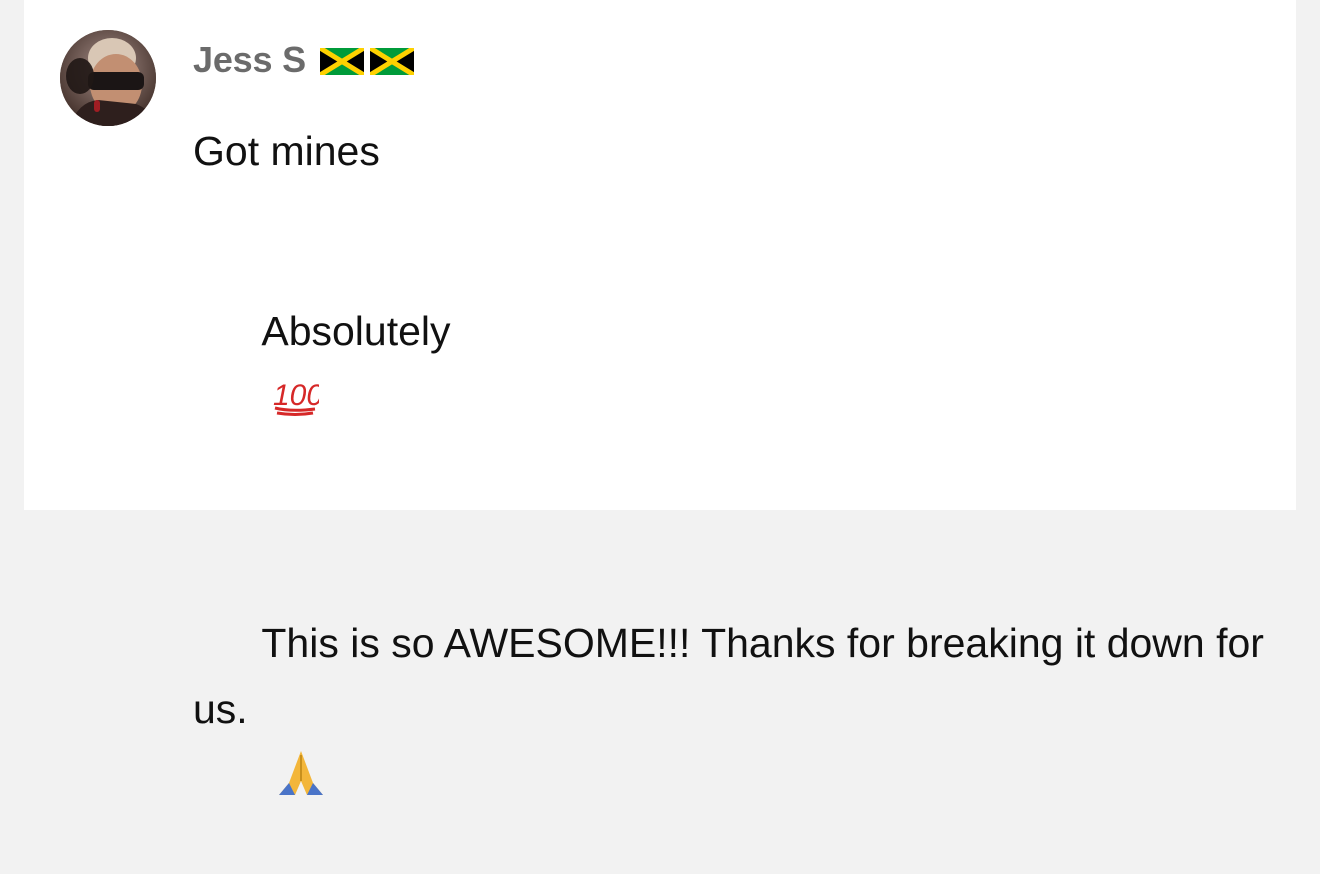 The width and height of the screenshot is (1320, 874). What do you see at coordinates (366, 60) in the screenshot?
I see `author-badges` at bounding box center [366, 60].